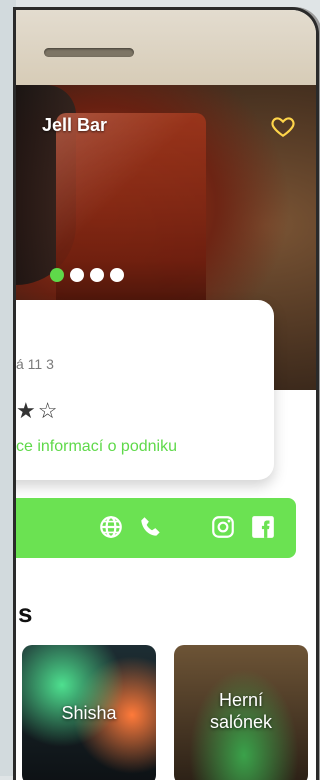 The image size is (320, 780). What do you see at coordinates (166, 47) in the screenshot?
I see `phone-top-bezel` at bounding box center [166, 47].